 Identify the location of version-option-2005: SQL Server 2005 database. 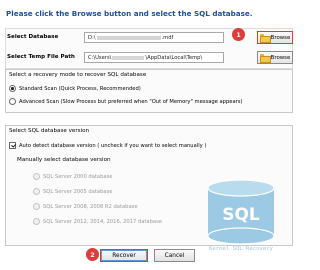
(72, 191).